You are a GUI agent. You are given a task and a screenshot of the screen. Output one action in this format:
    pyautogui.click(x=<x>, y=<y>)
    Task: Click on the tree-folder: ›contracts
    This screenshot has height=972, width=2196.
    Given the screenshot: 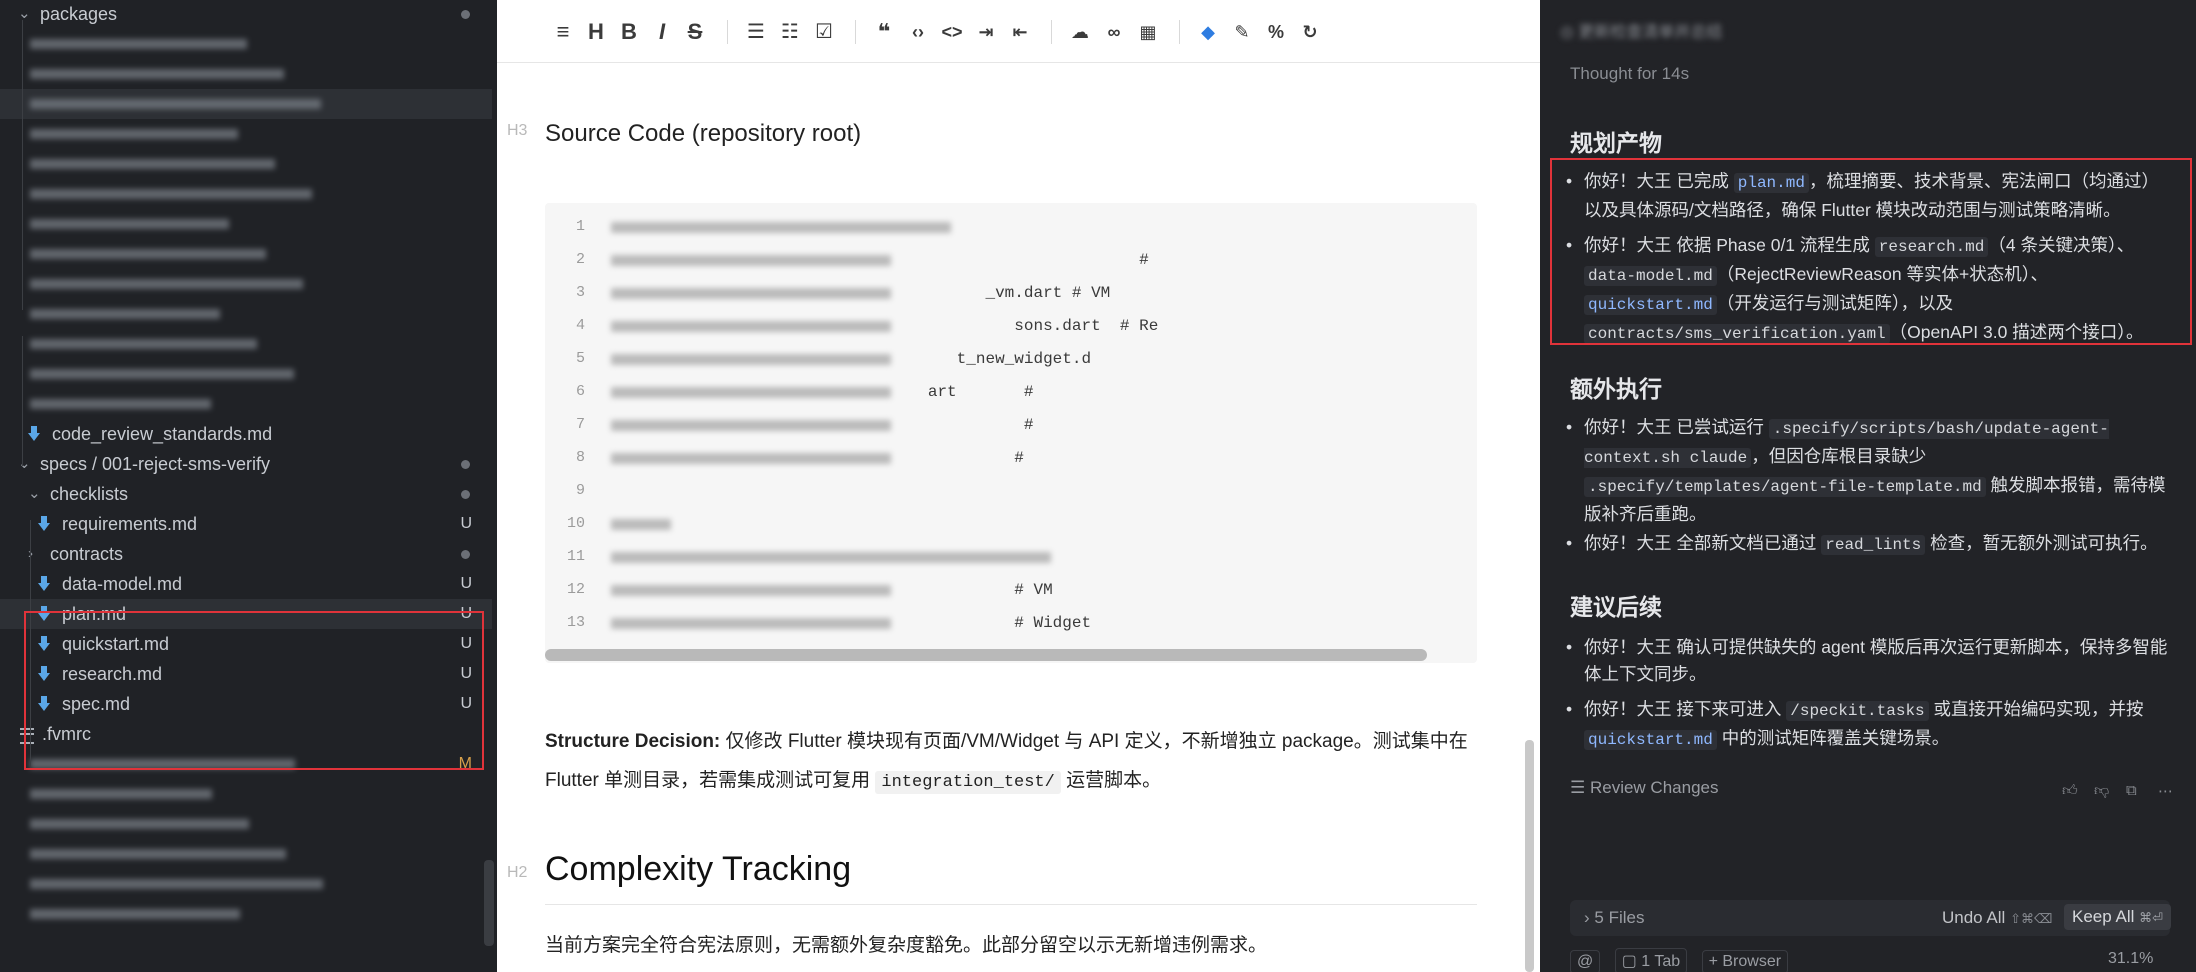 What is the action you would take?
    pyautogui.click(x=246, y=554)
    